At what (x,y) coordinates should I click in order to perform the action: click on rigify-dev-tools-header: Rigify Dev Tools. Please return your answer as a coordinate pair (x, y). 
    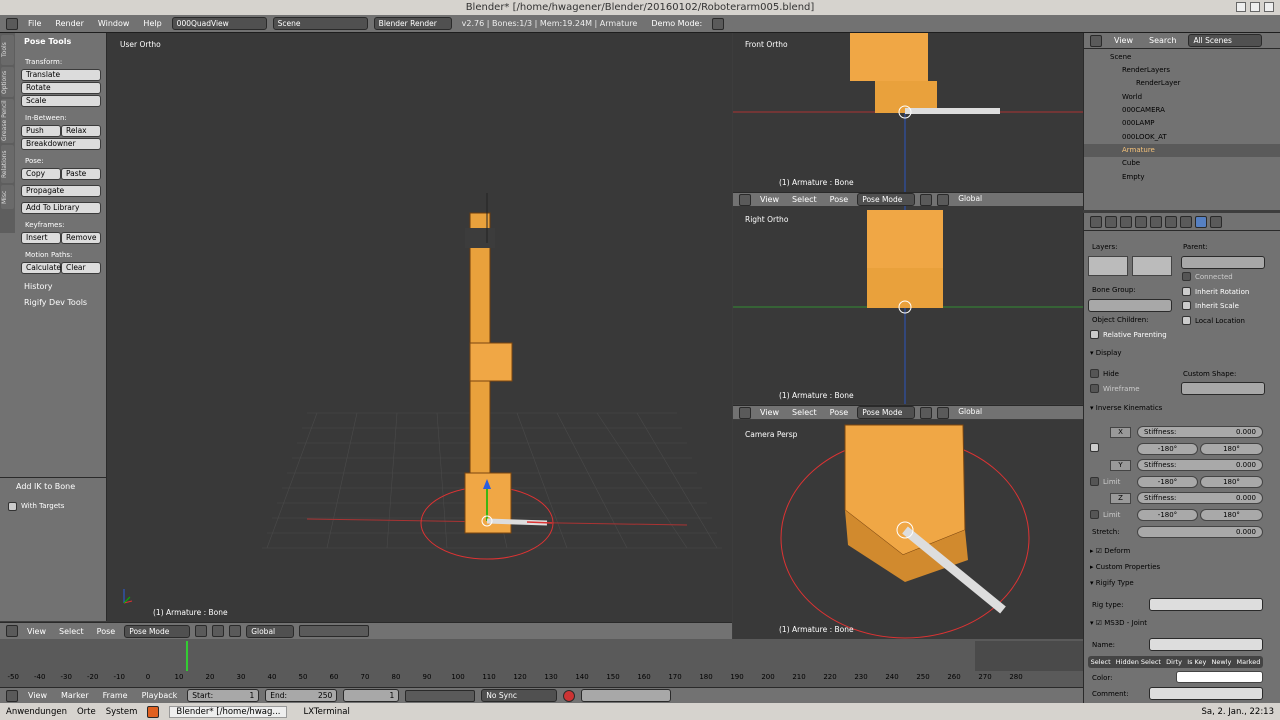
    Looking at the image, I should click on (55, 302).